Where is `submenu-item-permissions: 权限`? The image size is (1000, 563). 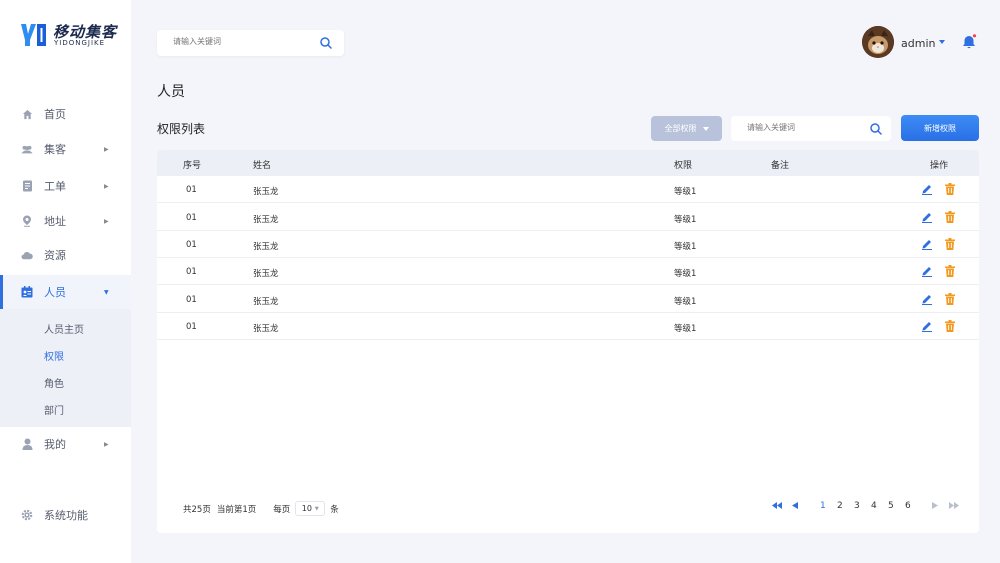
submenu-item-permissions: 权限 is located at coordinates (54, 355).